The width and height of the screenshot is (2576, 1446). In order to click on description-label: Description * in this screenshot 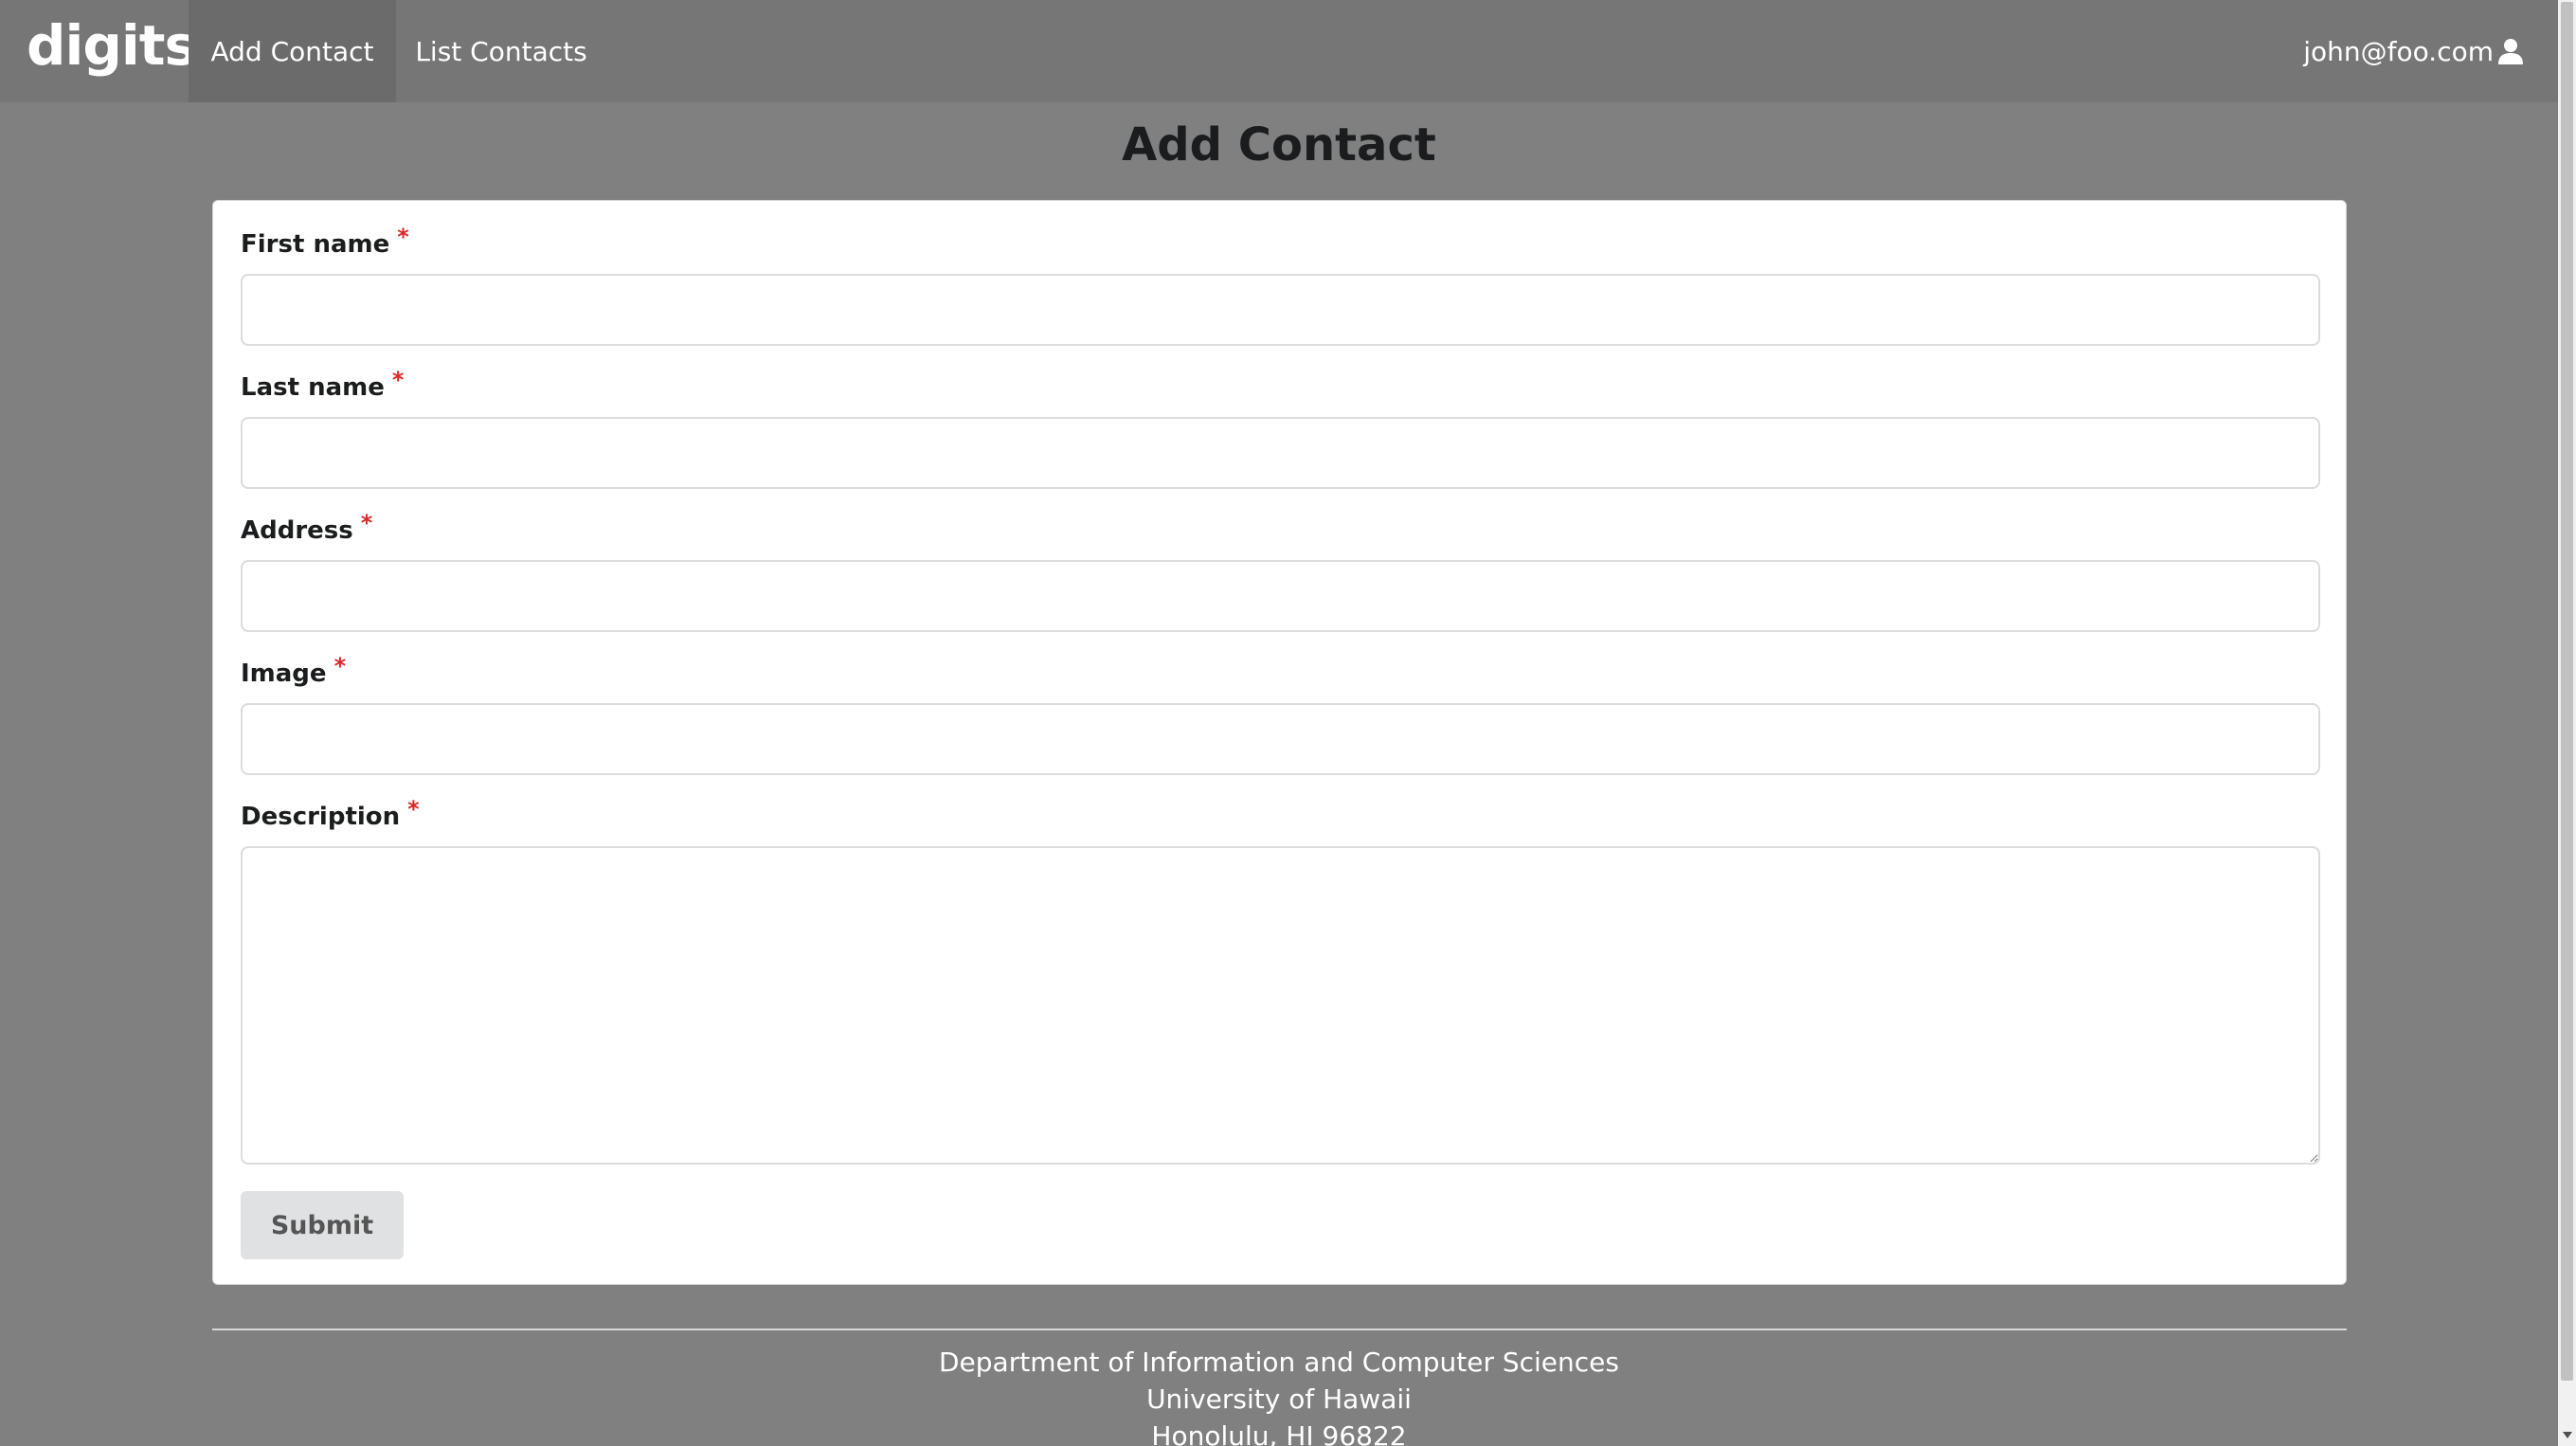, I will do `click(330, 814)`.